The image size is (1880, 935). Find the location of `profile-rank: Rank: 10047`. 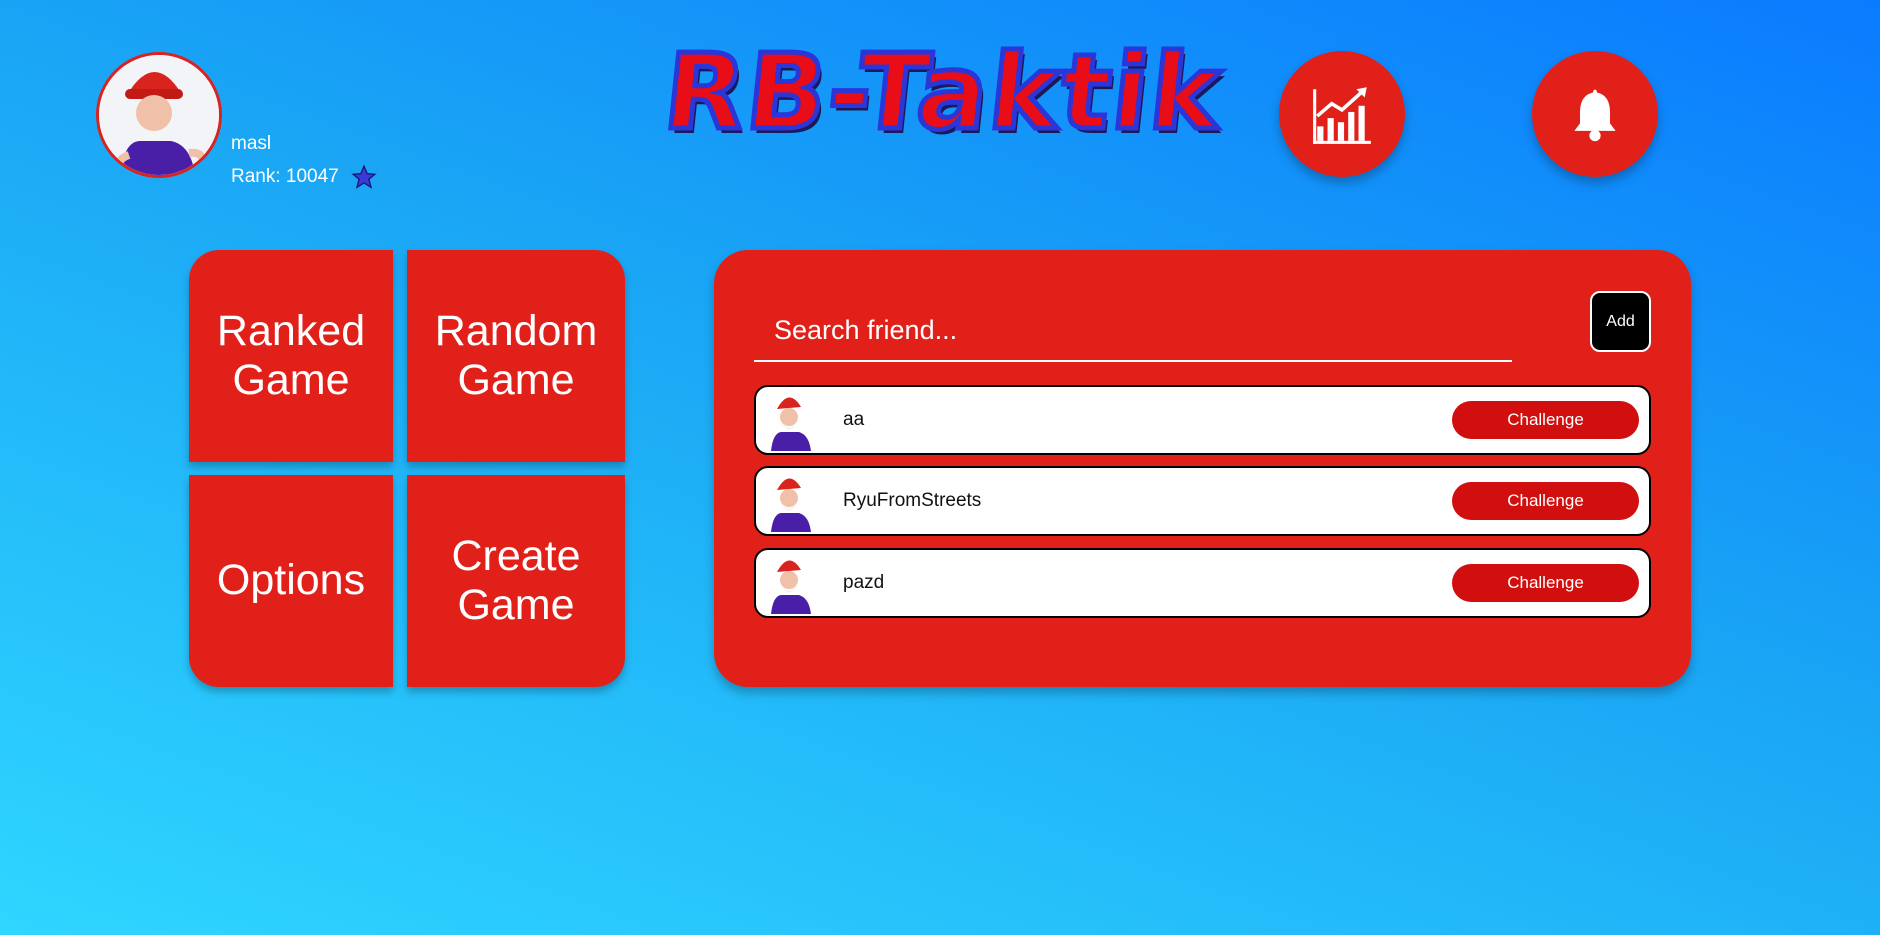

profile-rank: Rank: 10047 is located at coordinates (304, 177).